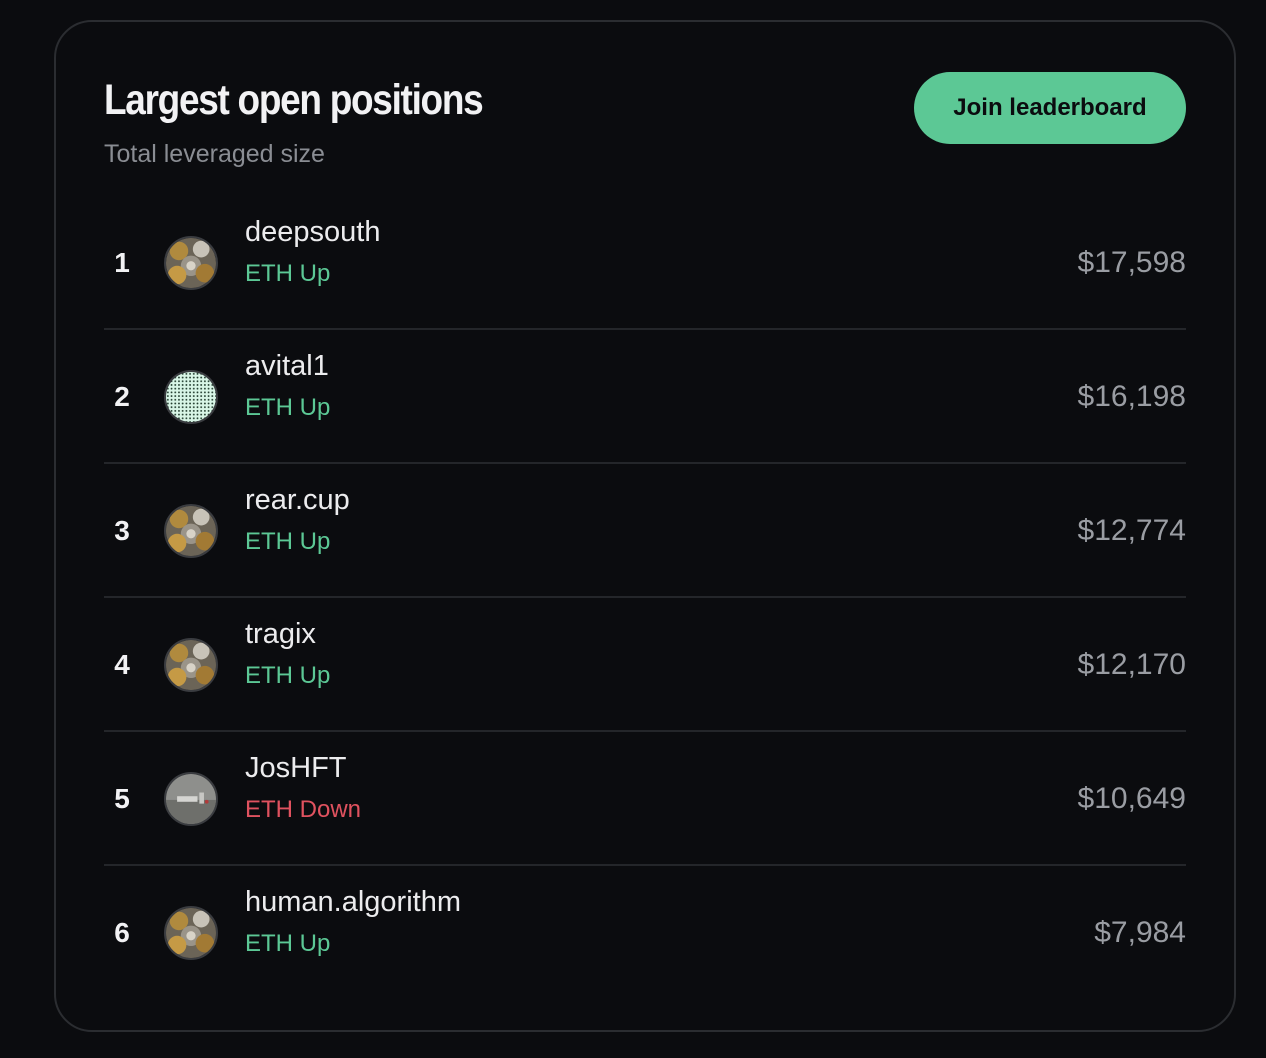  I want to click on position-size: $12,170, so click(1131, 664).